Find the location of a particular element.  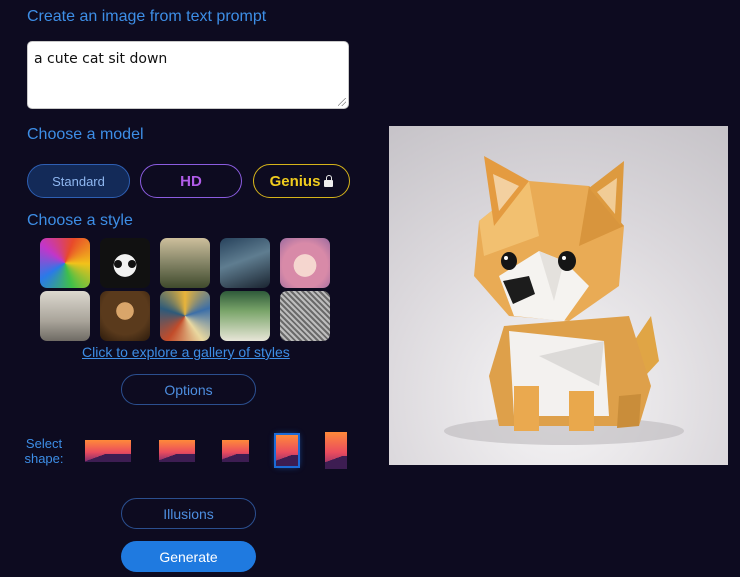

style-thumb-abstract is located at coordinates (65, 263).